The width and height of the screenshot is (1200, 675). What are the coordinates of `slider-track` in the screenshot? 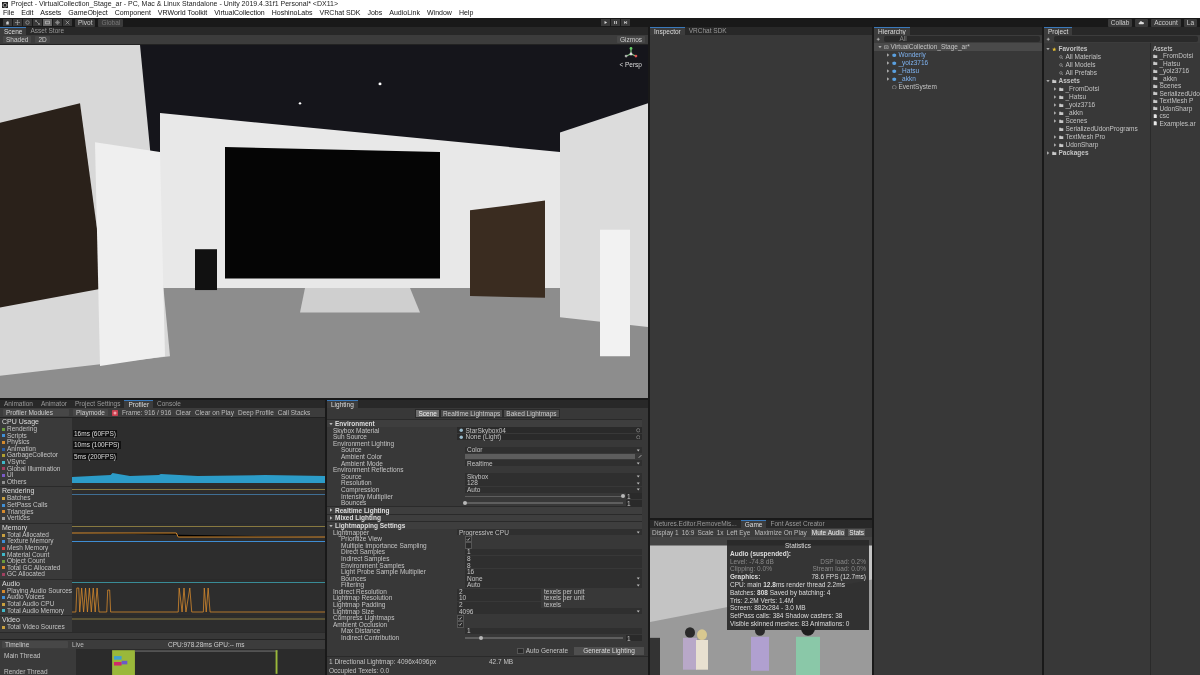 It's located at (544, 496).